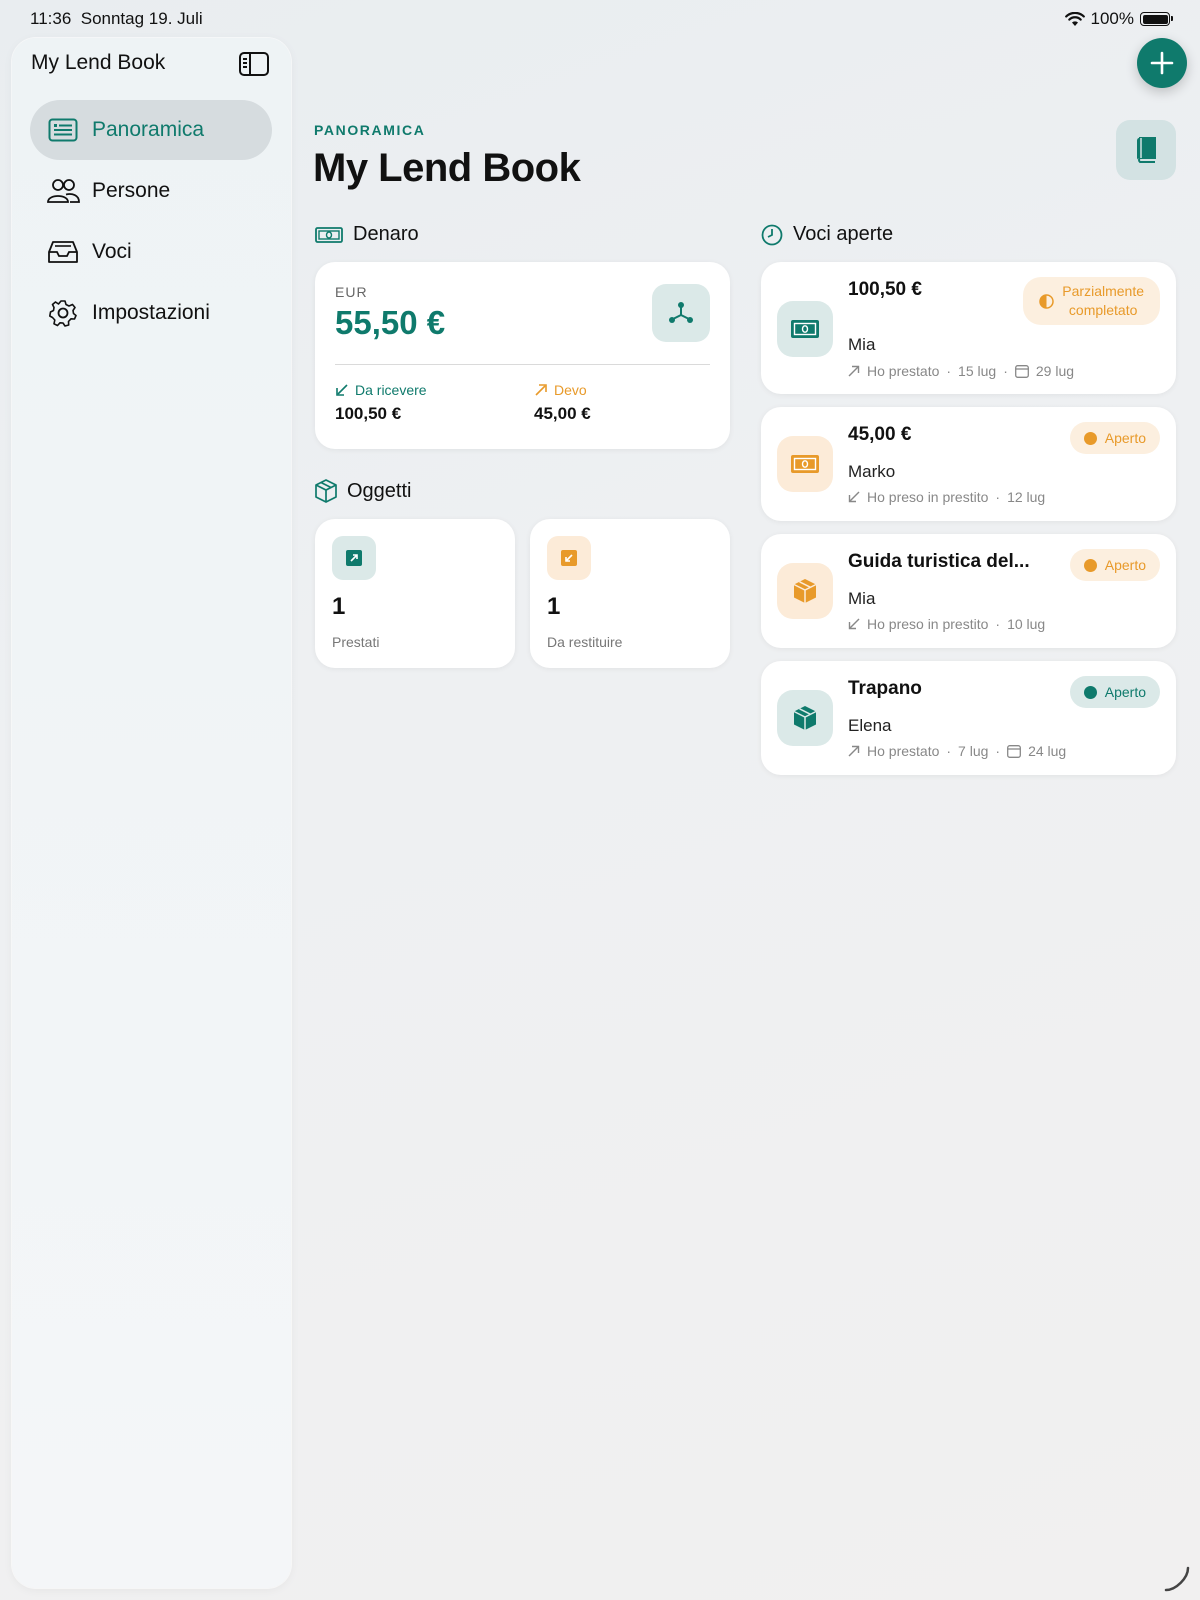 The height and width of the screenshot is (1600, 1200). What do you see at coordinates (1112, 18) in the screenshot?
I see `battery-percent: 100%` at bounding box center [1112, 18].